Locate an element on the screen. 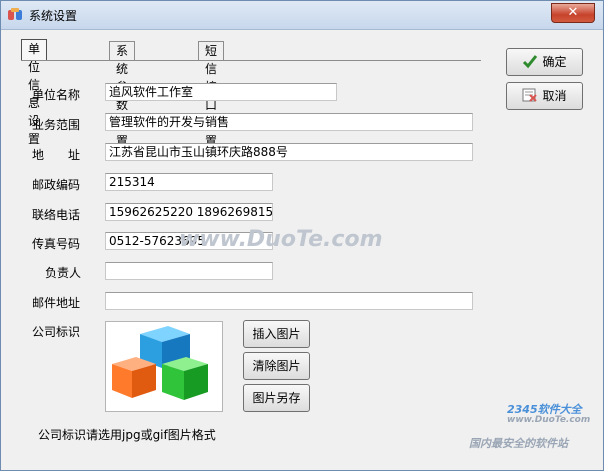 The width and height of the screenshot is (604, 471). business-scope-label: 业务范围 is located at coordinates (56, 125).